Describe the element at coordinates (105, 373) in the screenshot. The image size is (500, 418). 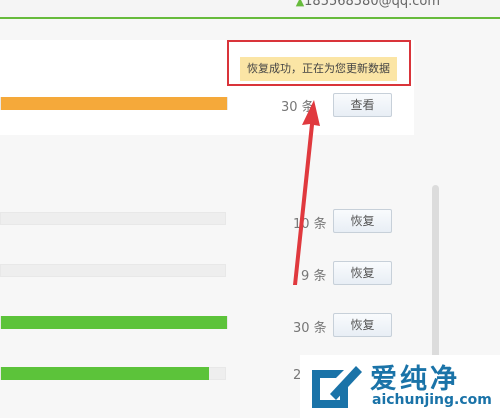
I see `row-4-bar-fill` at that location.